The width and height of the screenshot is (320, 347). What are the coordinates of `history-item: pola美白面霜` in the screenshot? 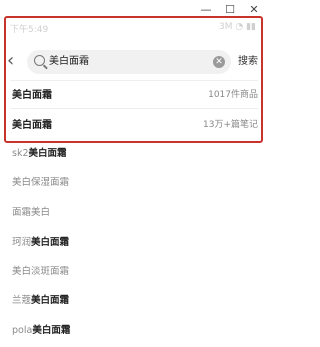 It's located at (41, 331).